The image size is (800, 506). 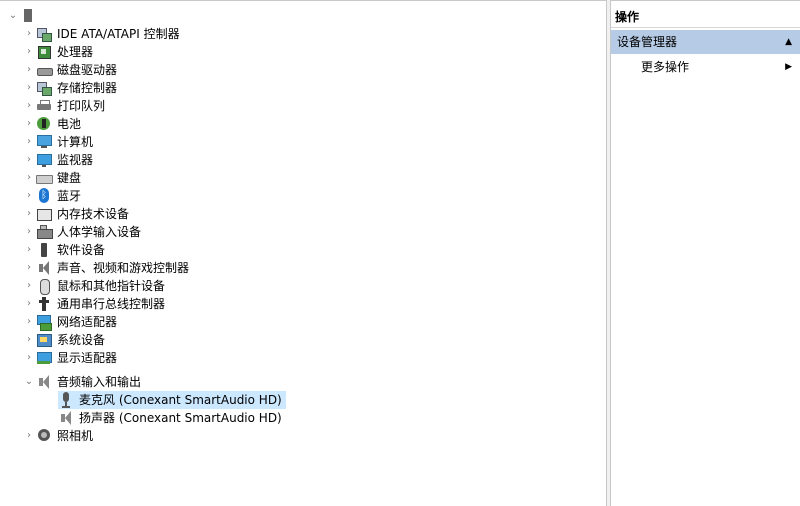 What do you see at coordinates (75, 142) in the screenshot?
I see `tree-item-label: 计算机` at bounding box center [75, 142].